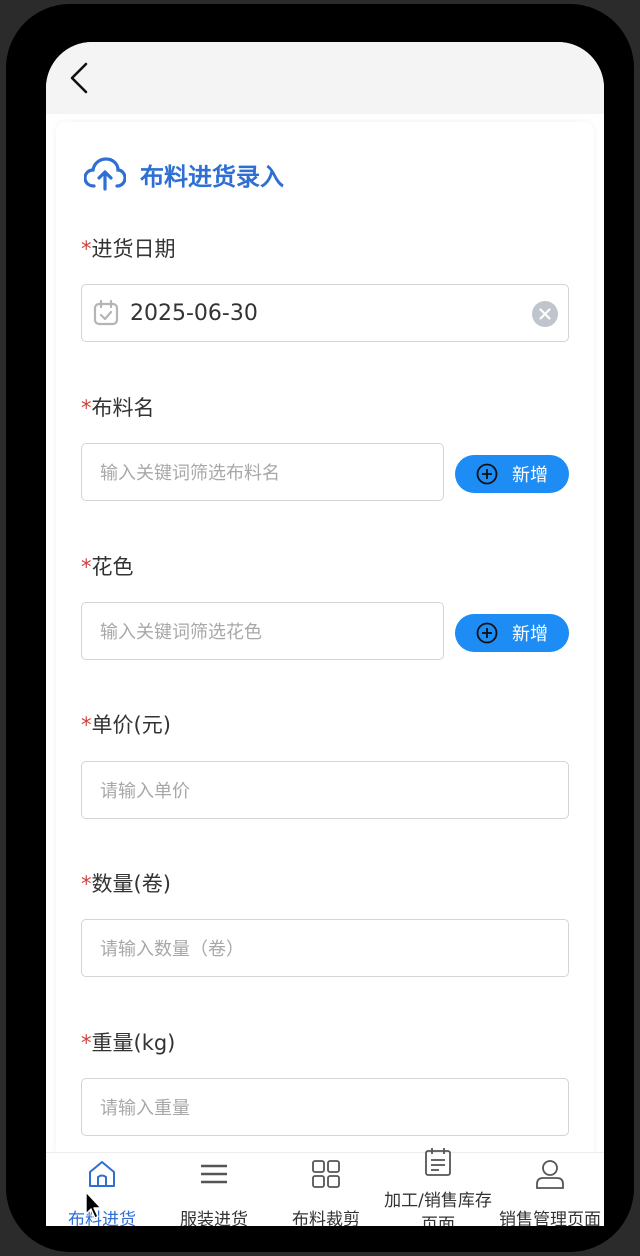  I want to click on tab-label: 加工/销售库存页面, so click(438, 1208).